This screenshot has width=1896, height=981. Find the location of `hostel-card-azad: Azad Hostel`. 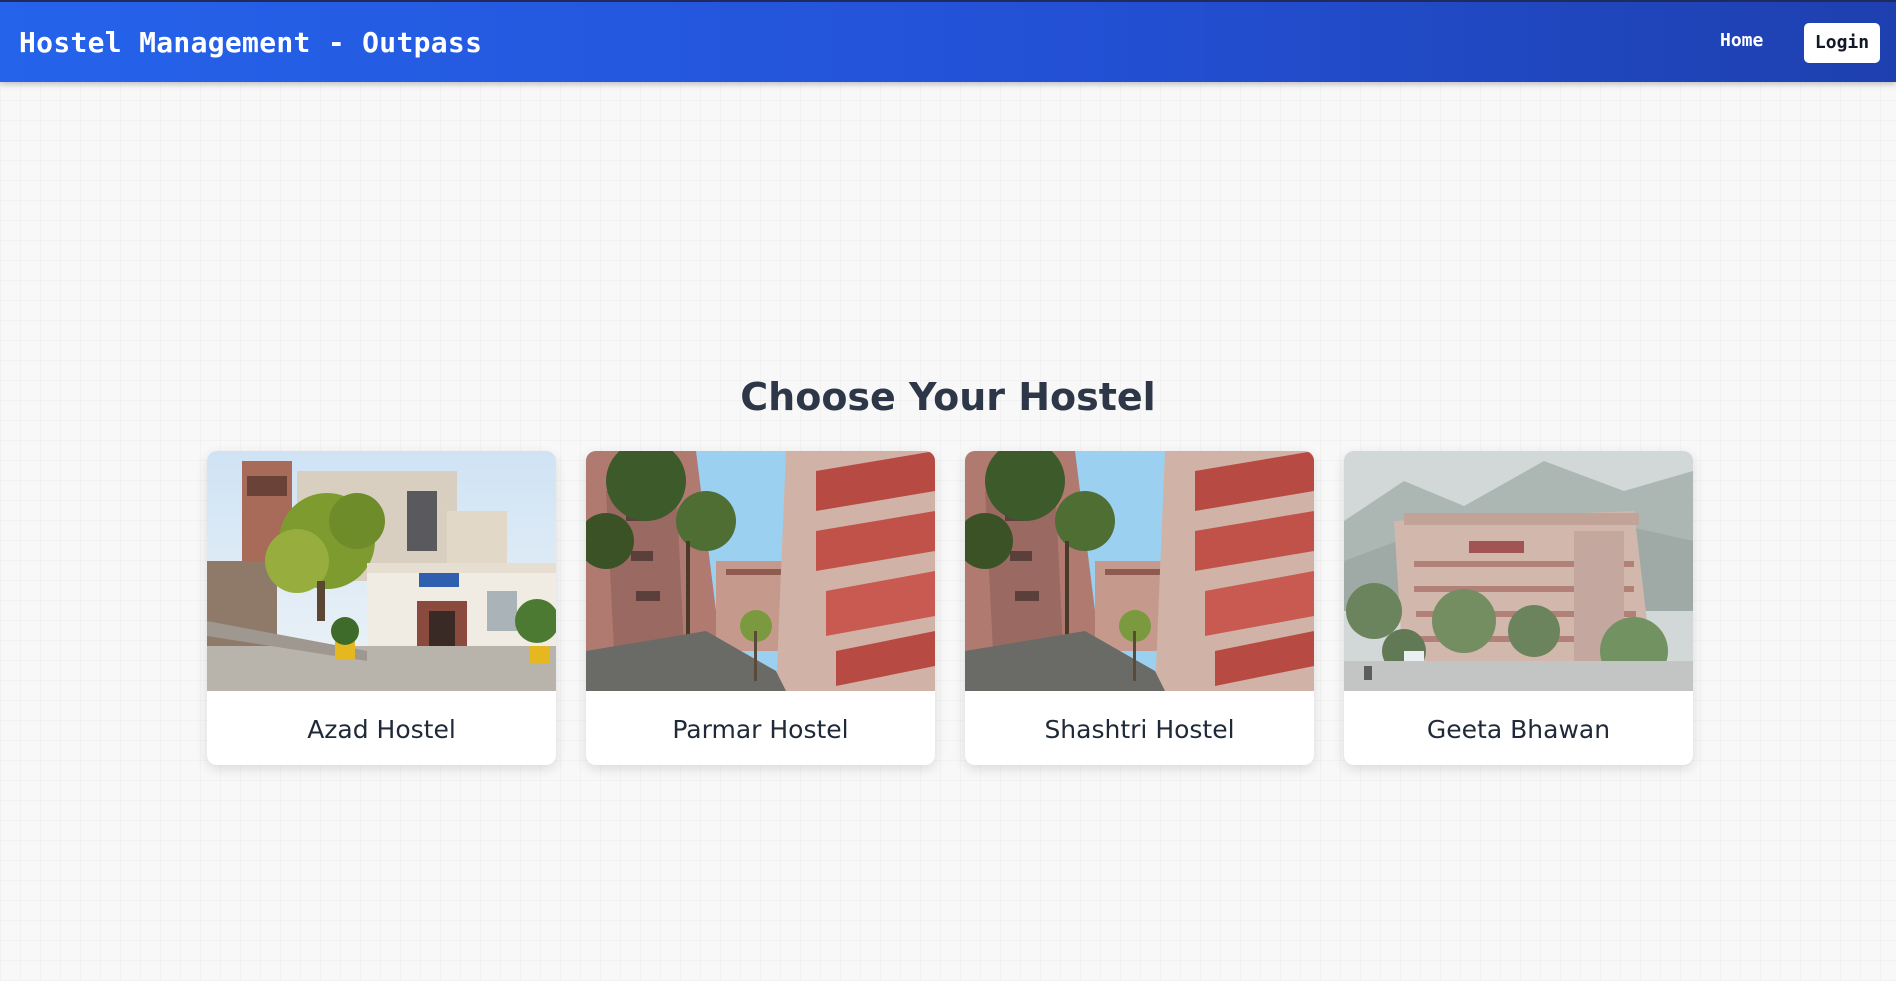

hostel-card-azad: Azad Hostel is located at coordinates (381, 608).